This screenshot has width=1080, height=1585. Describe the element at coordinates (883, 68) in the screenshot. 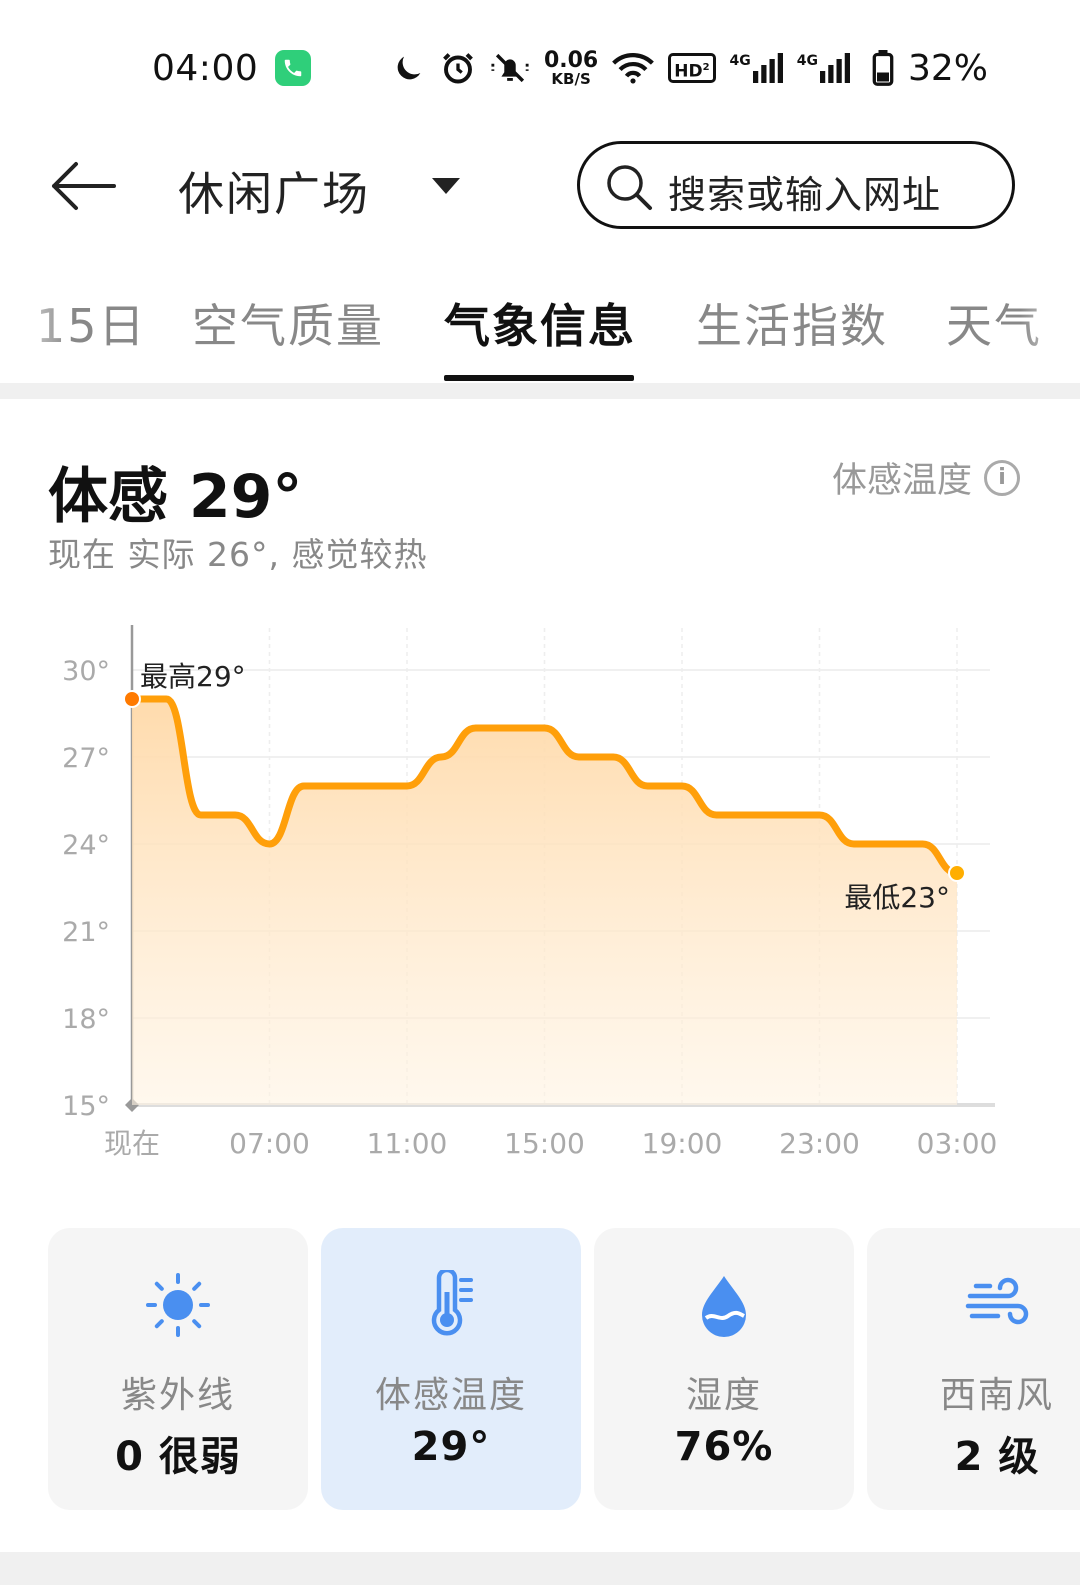

I see `battery-icon` at that location.